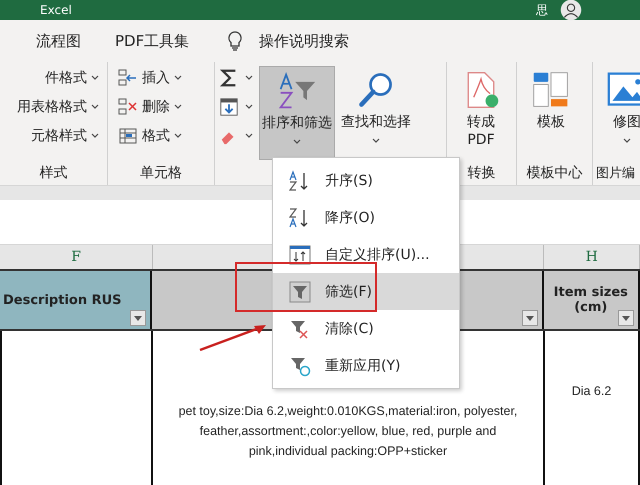  Describe the element at coordinates (482, 173) in the screenshot. I see `group-label: 转换` at that location.